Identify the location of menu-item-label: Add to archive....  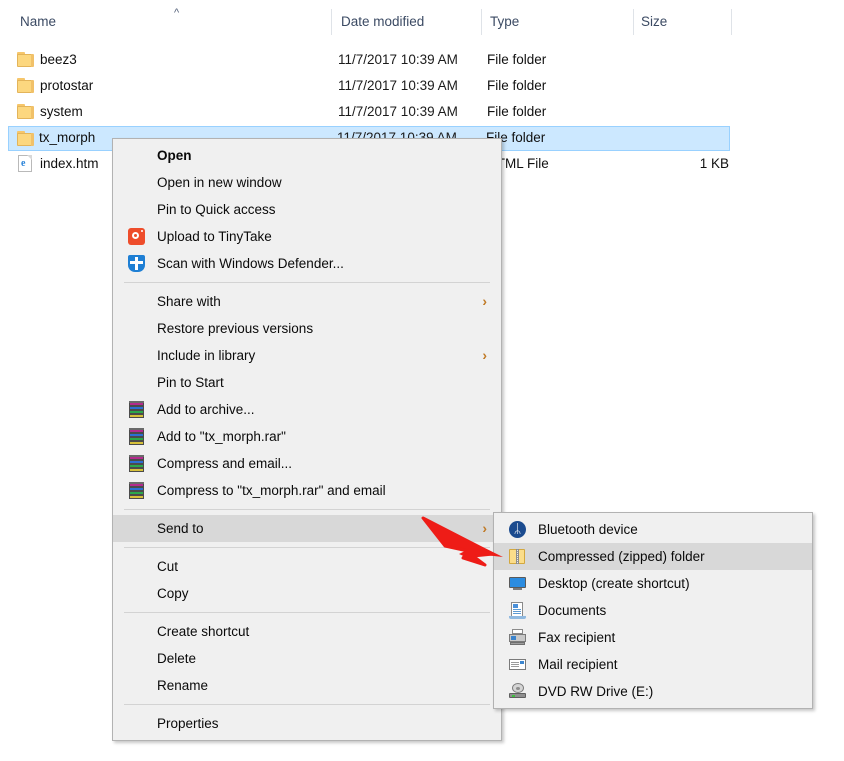
(206, 409).